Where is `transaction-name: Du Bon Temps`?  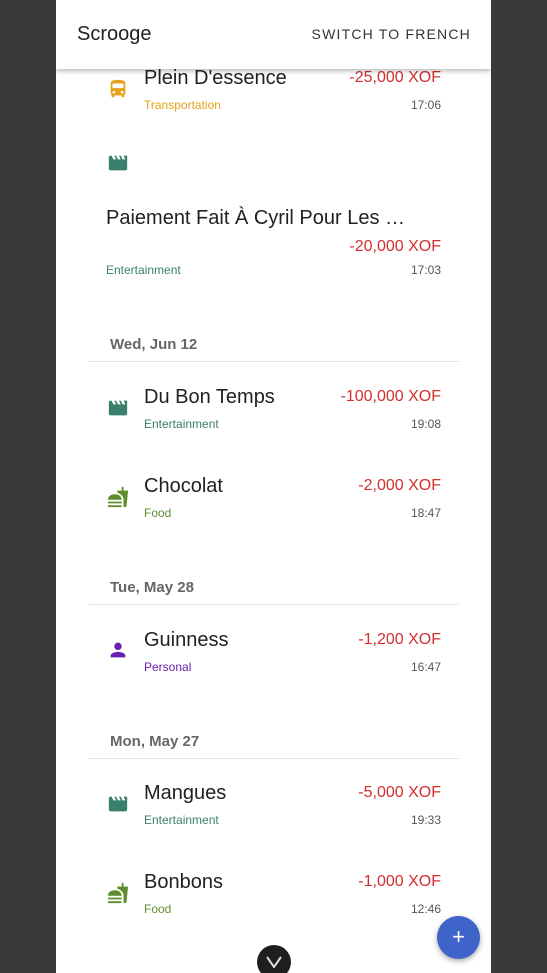 transaction-name: Du Bon Temps is located at coordinates (209, 397).